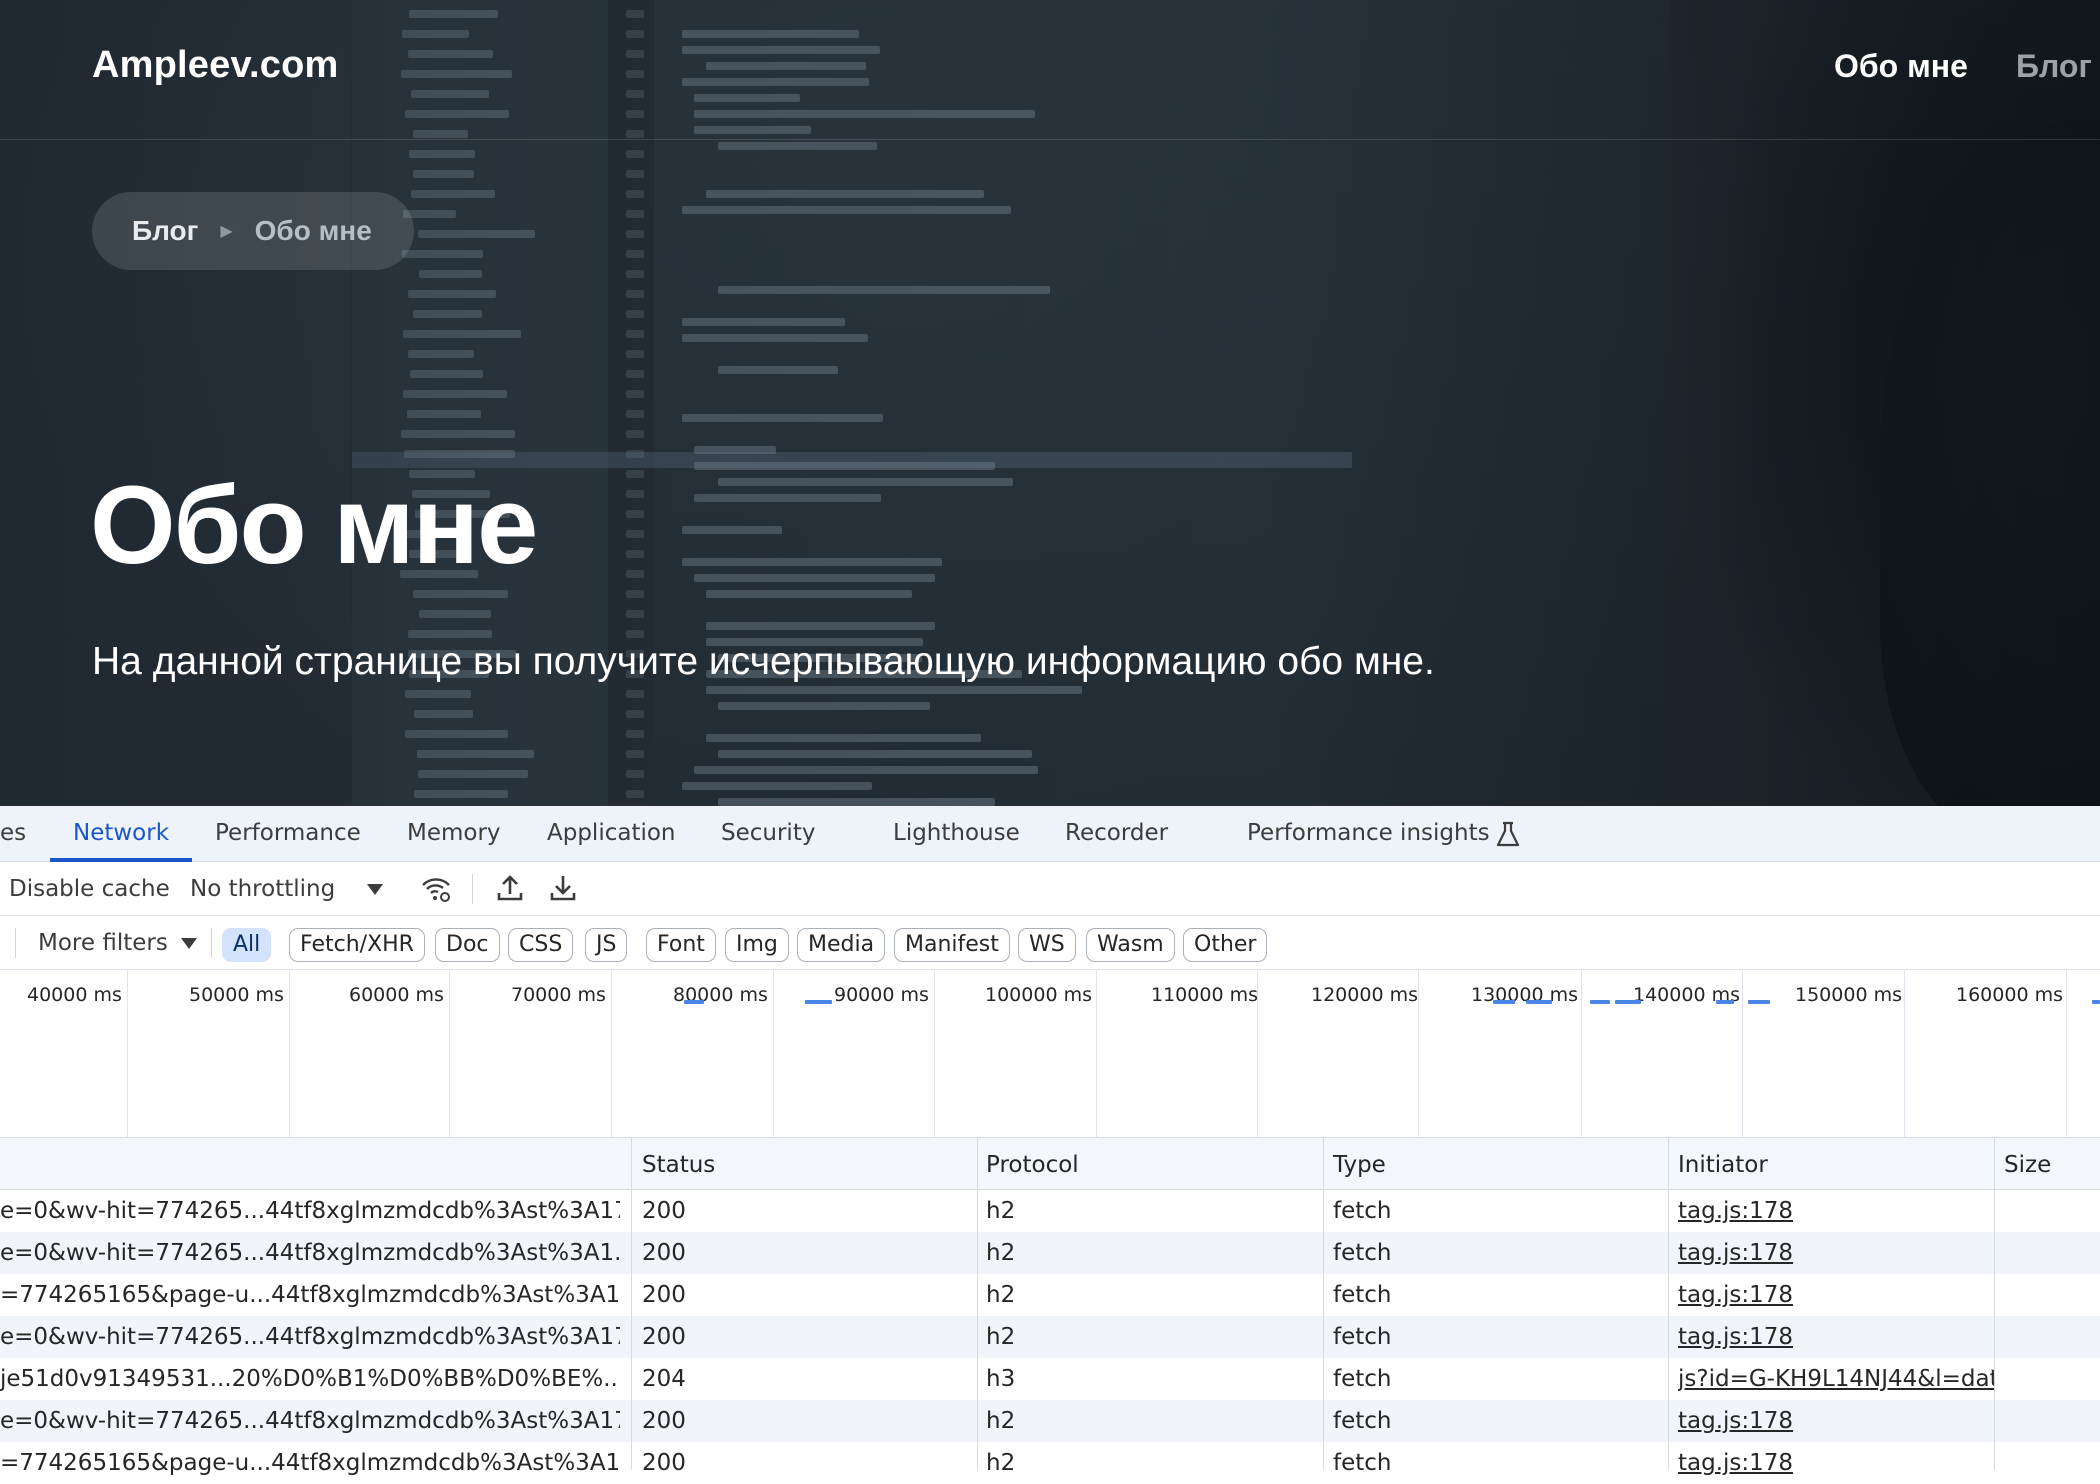  I want to click on breadcrumb-link-blog: Блог, so click(165, 231).